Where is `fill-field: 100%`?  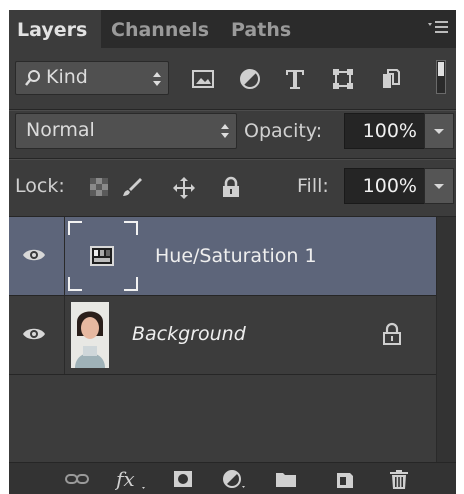 fill-field: 100% is located at coordinates (385, 186).